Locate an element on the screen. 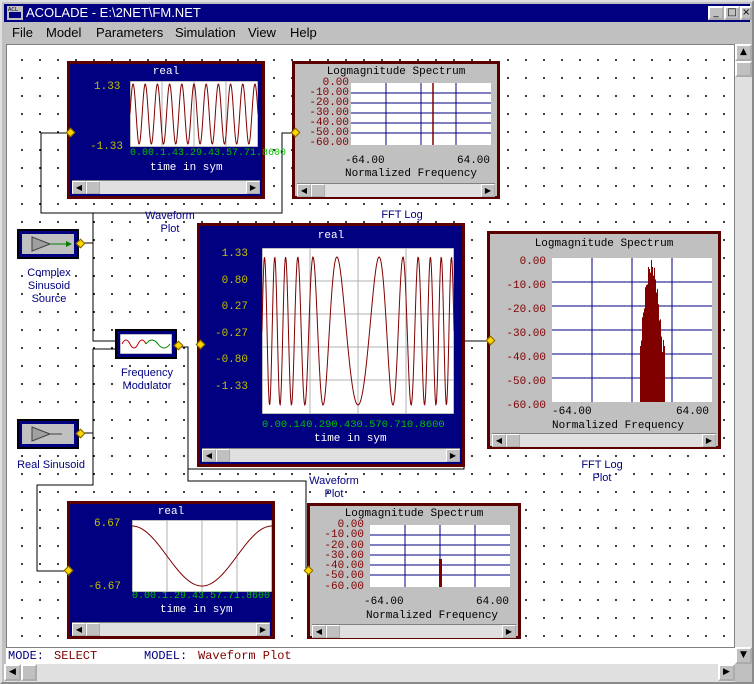 The image size is (754, 684). complex-sinusoid-source is located at coordinates (48, 244).